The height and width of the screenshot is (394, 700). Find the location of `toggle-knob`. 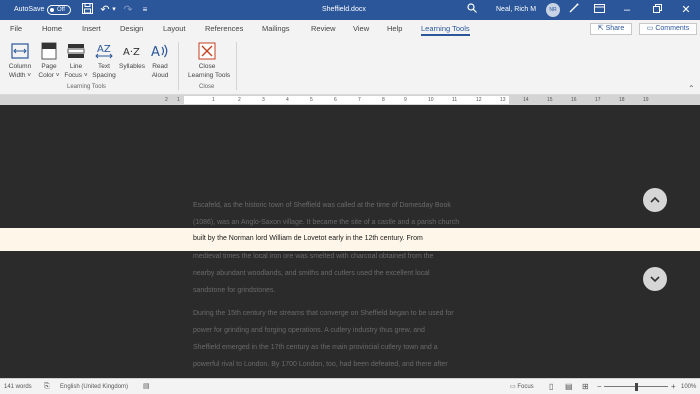

toggle-knob is located at coordinates (52, 10).